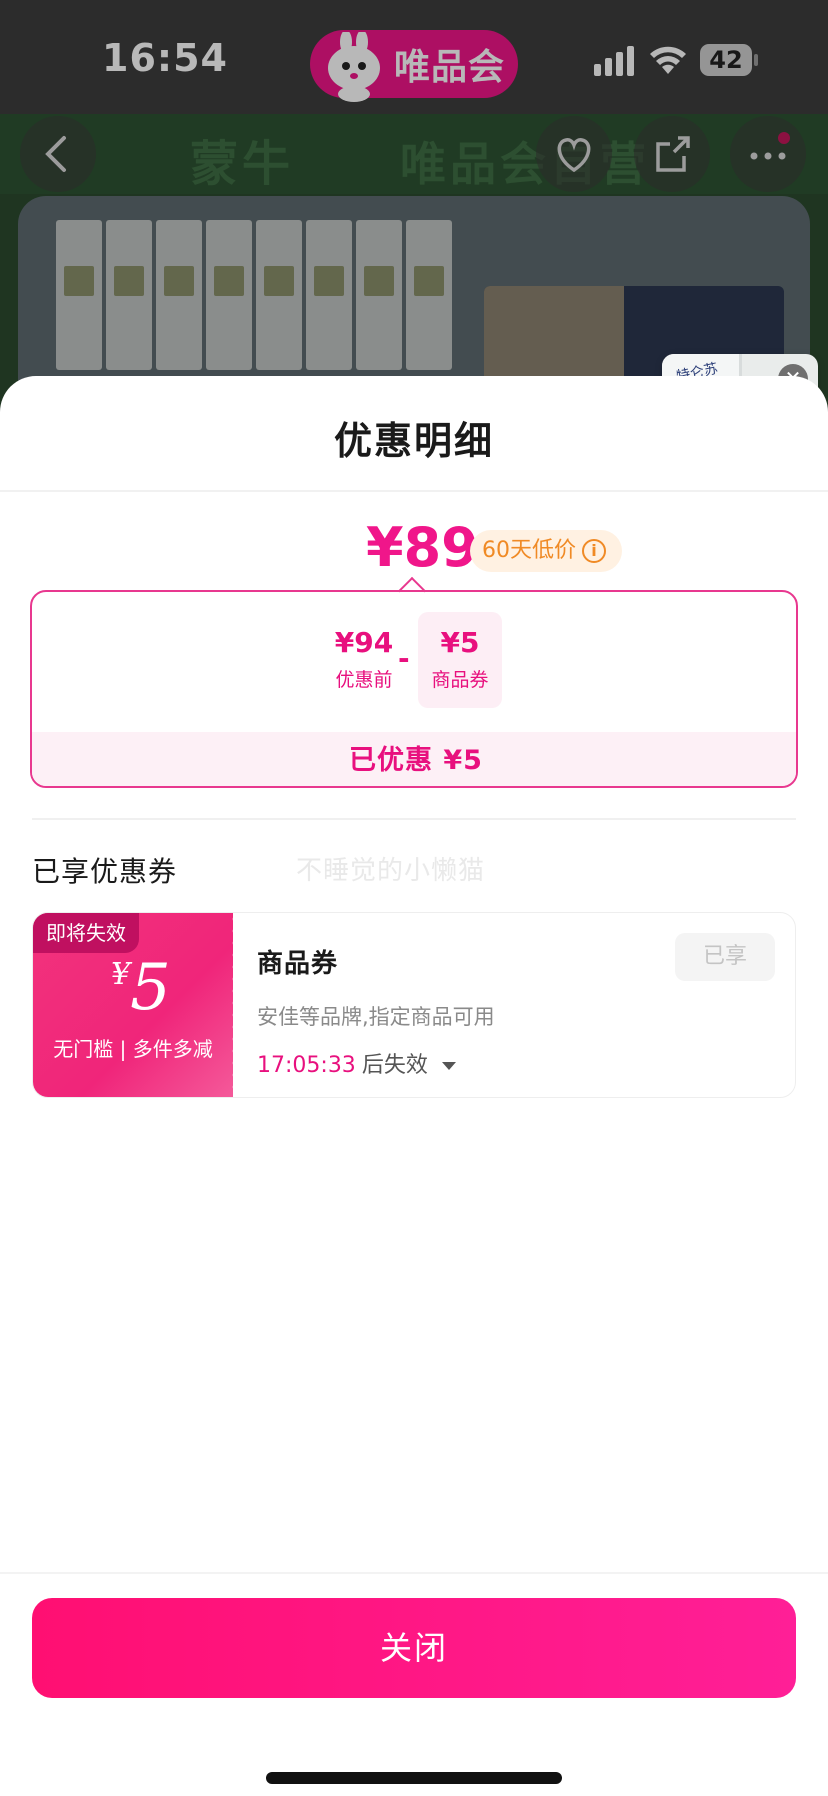  What do you see at coordinates (404, 658) in the screenshot?
I see `minus-operator: -` at bounding box center [404, 658].